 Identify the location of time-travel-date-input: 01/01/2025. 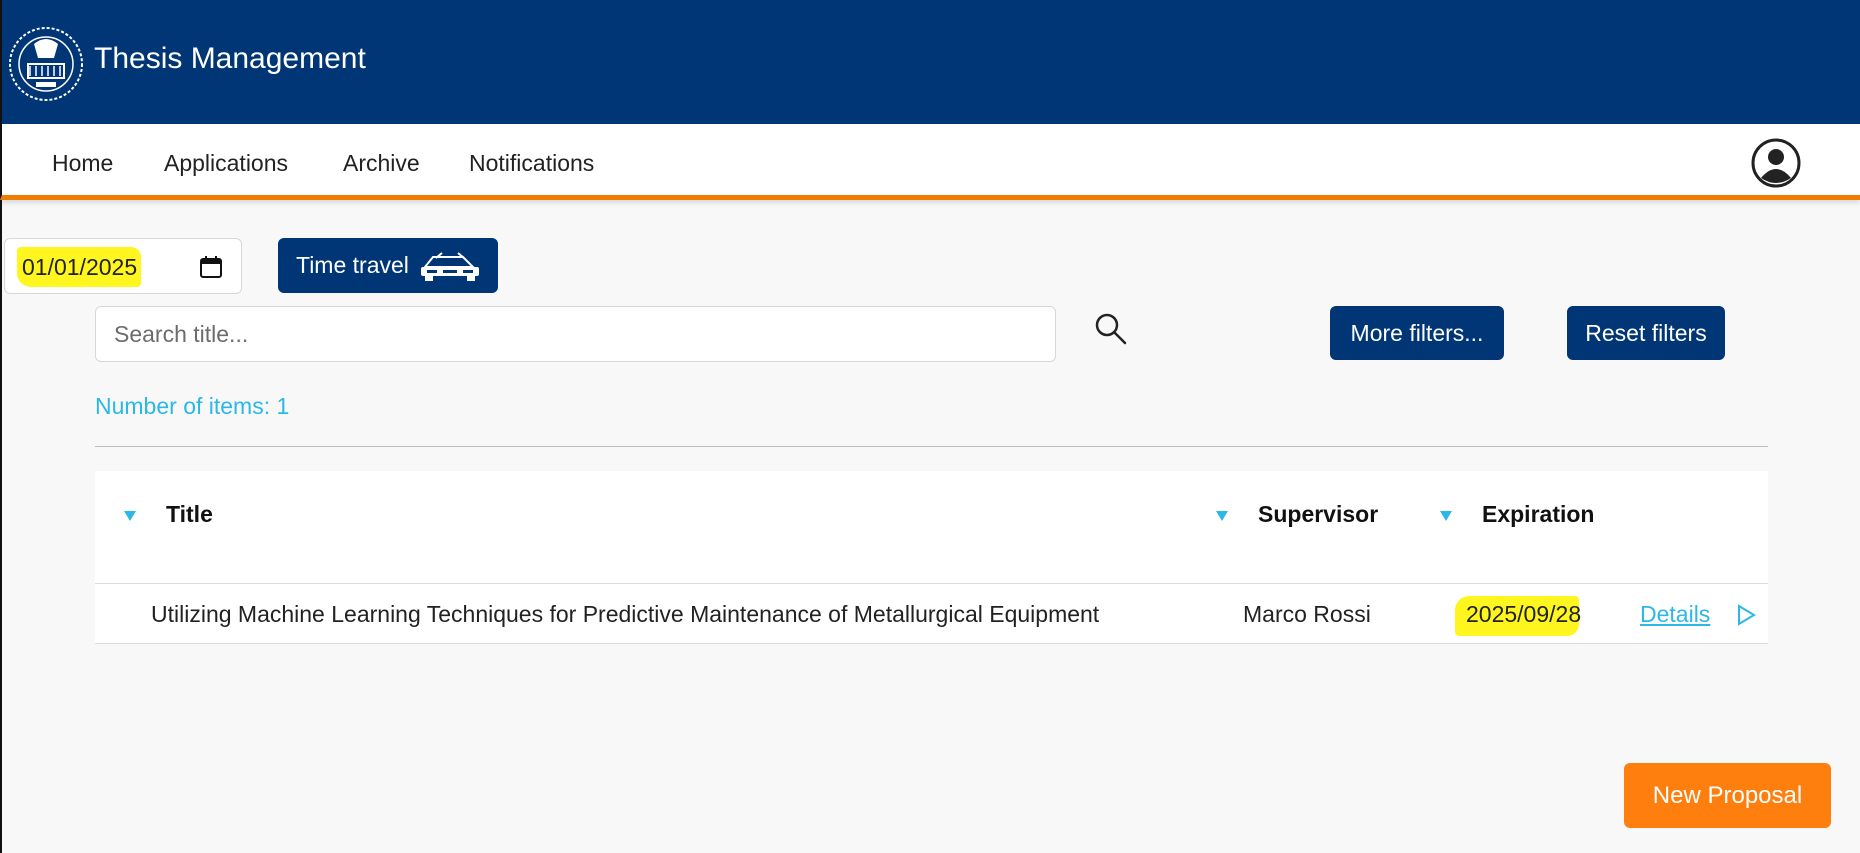
(123, 266).